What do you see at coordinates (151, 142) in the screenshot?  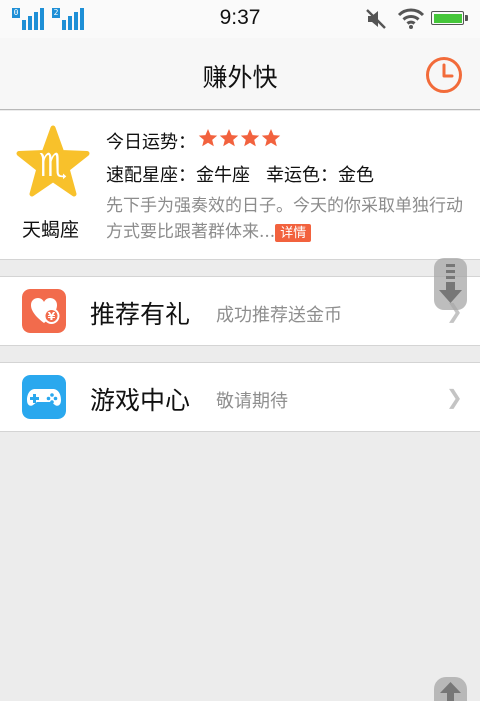 I see `fortune-label: 今日运势：` at bounding box center [151, 142].